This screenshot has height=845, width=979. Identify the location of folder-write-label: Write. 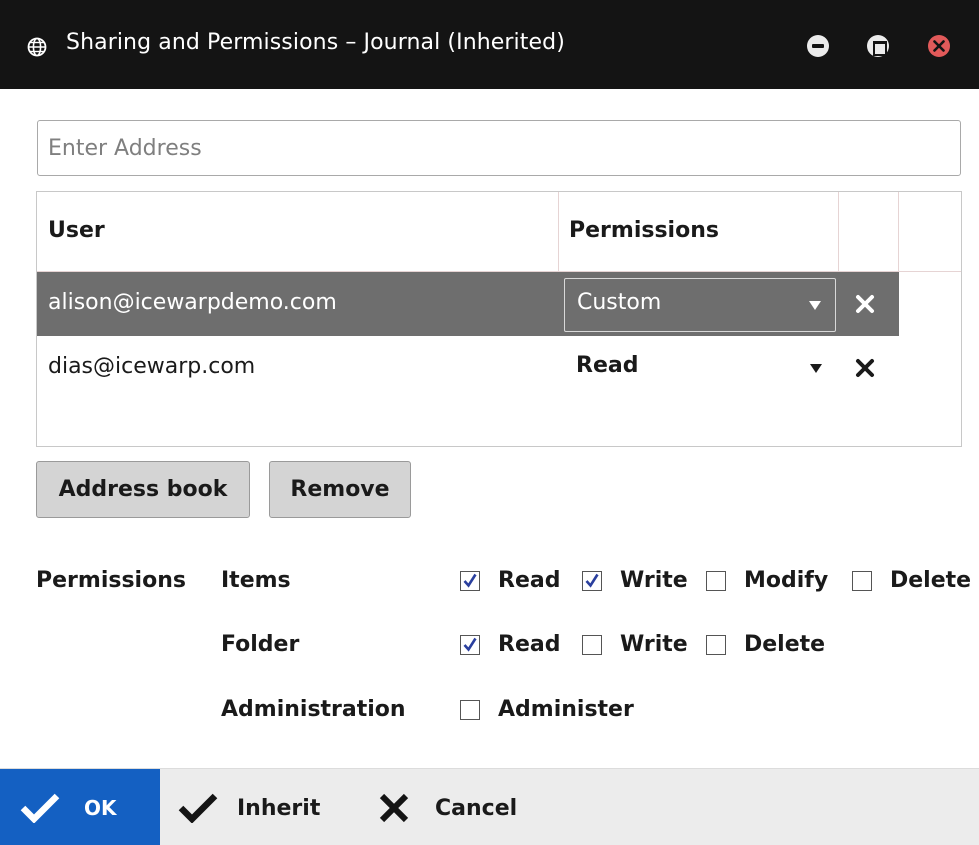
(654, 644).